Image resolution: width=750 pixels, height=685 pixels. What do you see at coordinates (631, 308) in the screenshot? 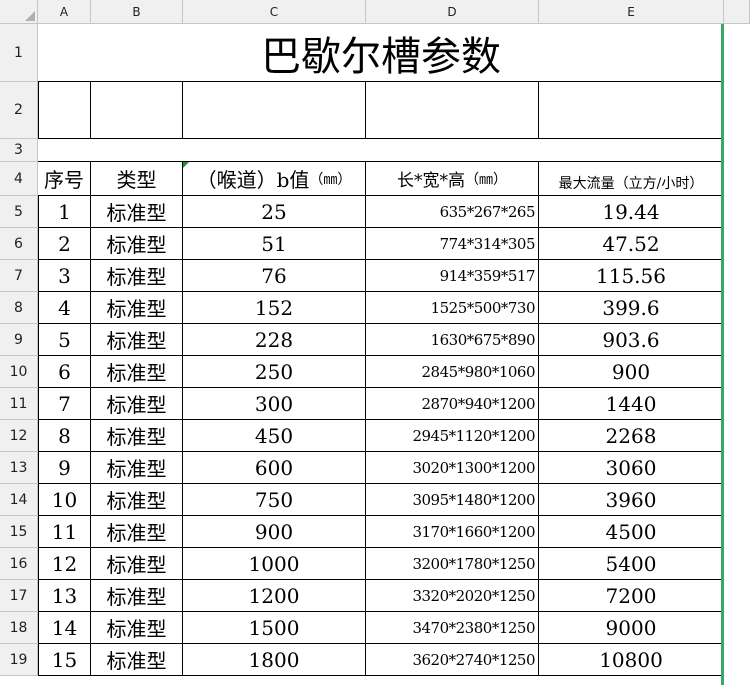
I see `cell-flow: 399.6` at bounding box center [631, 308].